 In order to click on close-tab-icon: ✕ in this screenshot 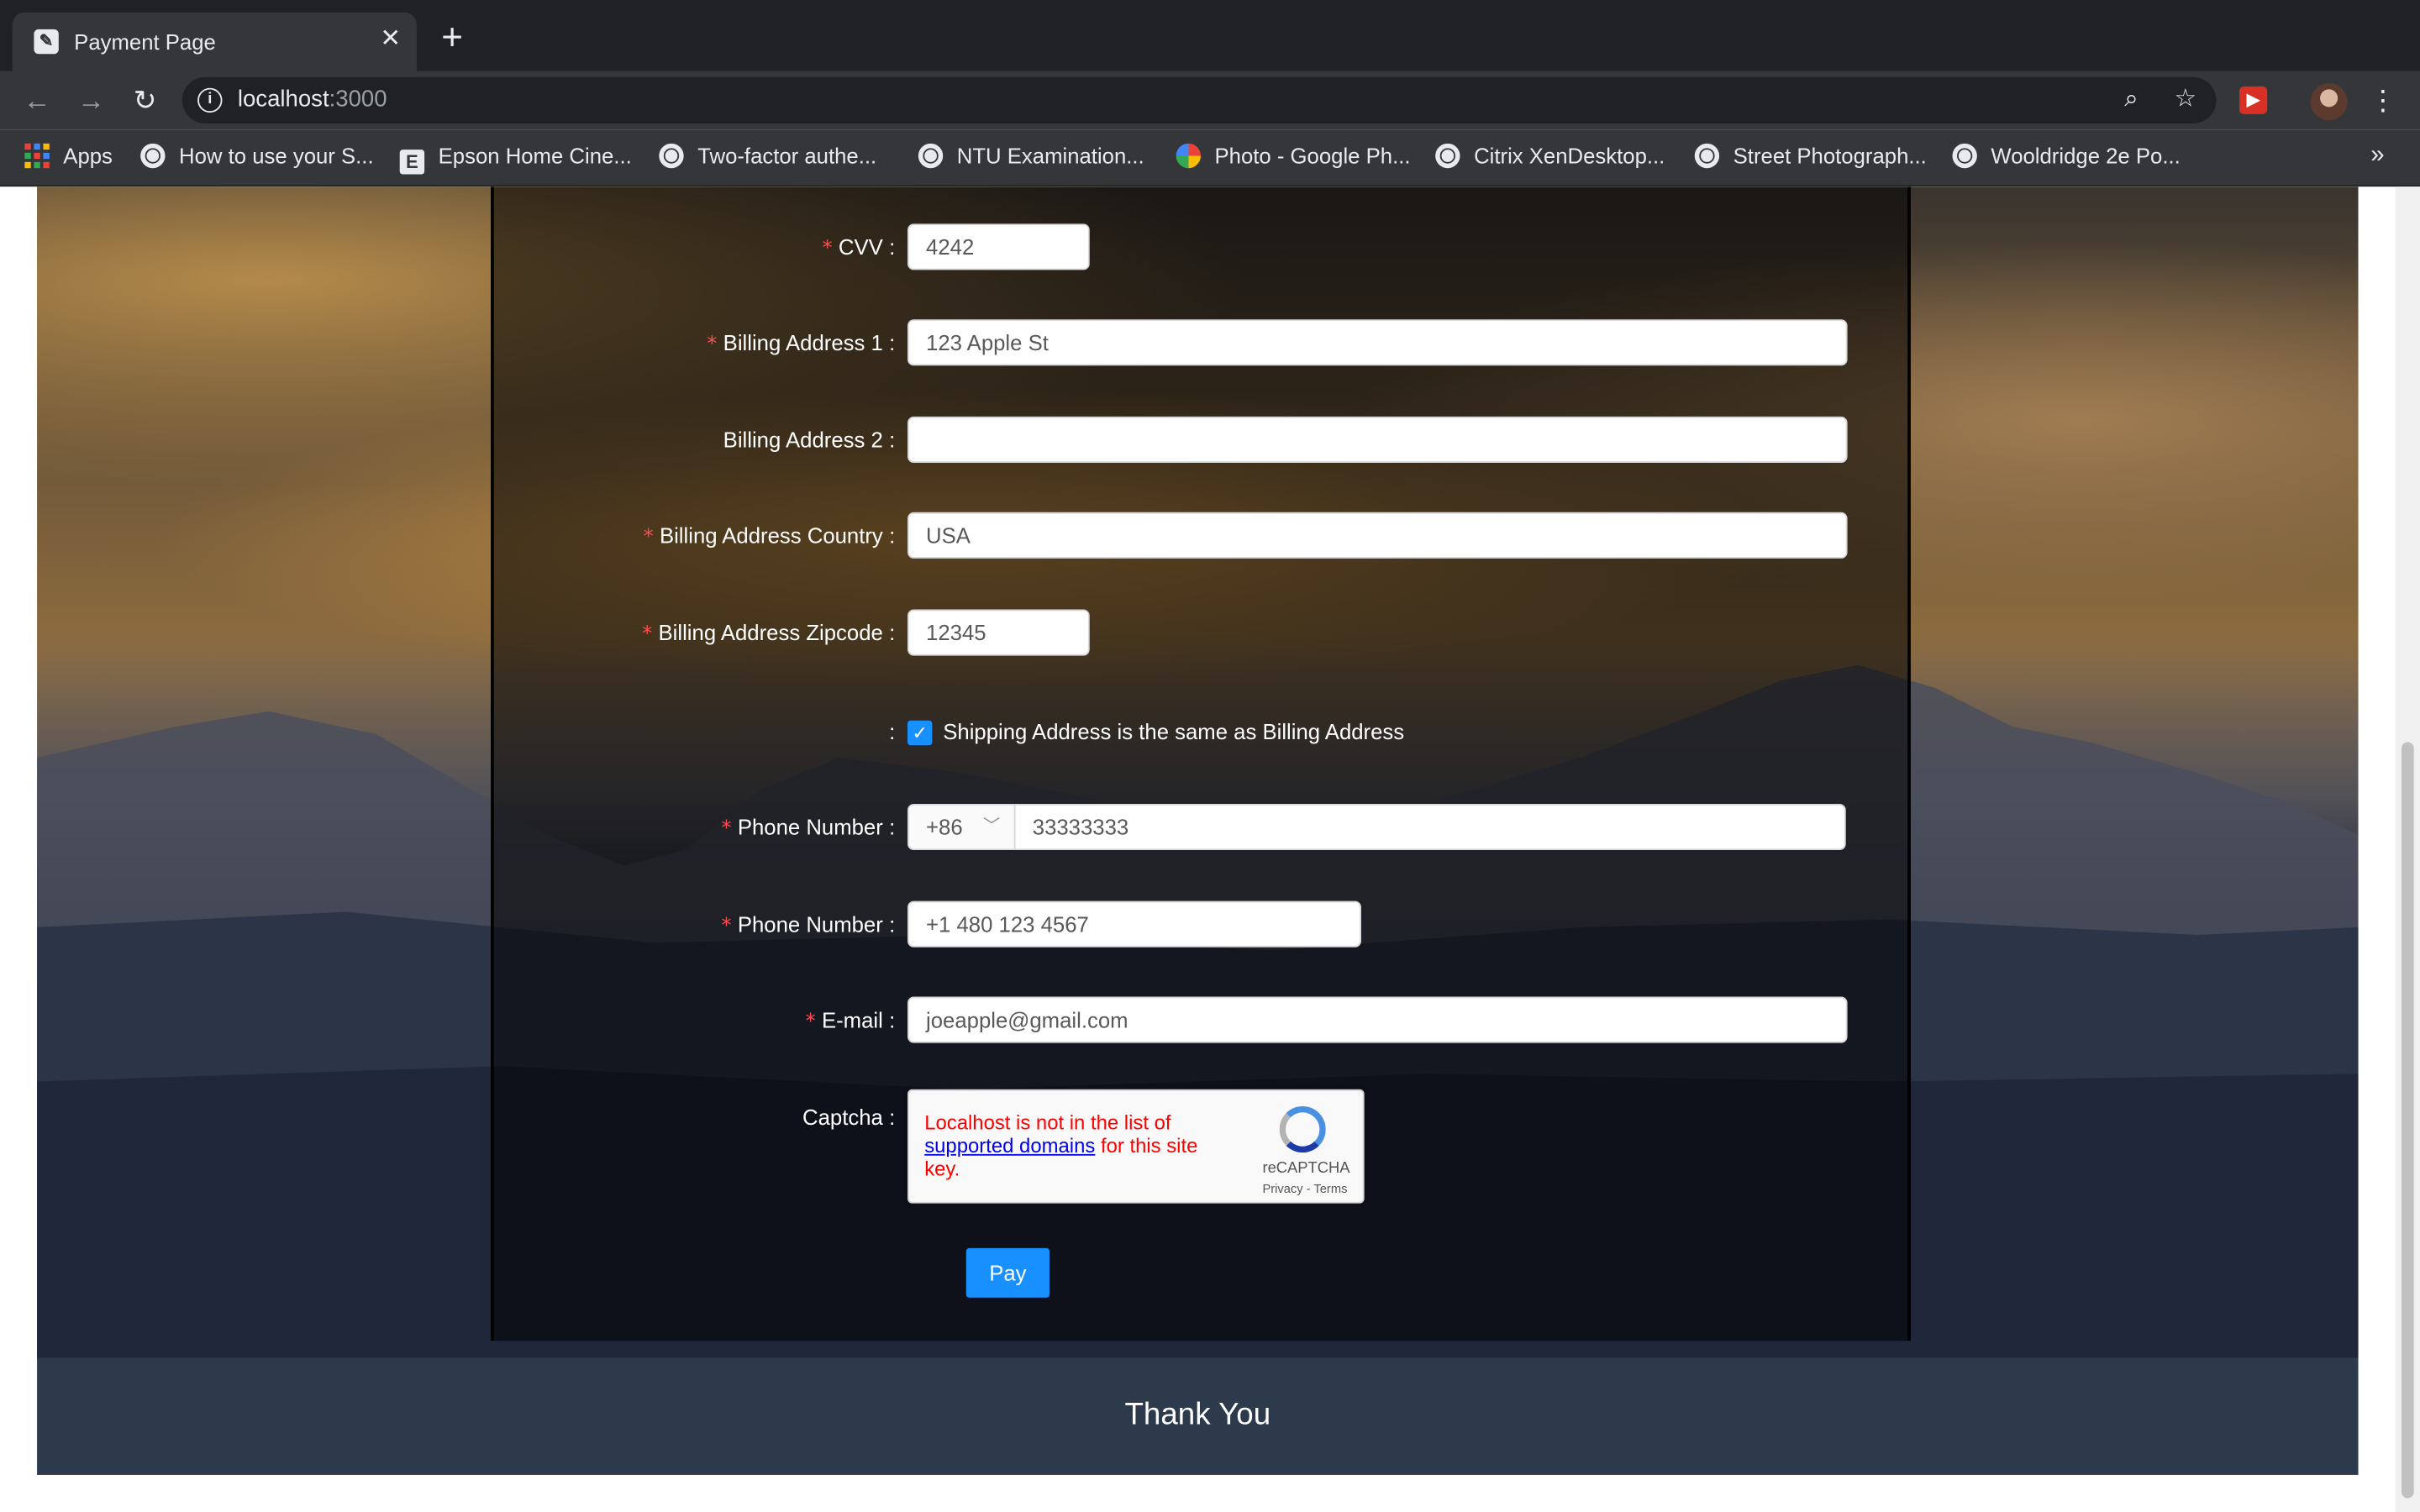, I will do `click(390, 40)`.